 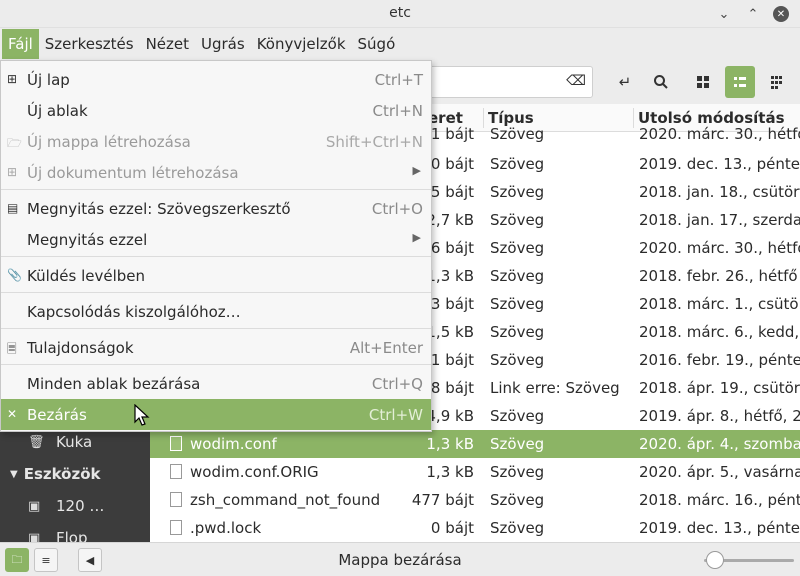 What do you see at coordinates (661, 82) in the screenshot?
I see `search-button` at bounding box center [661, 82].